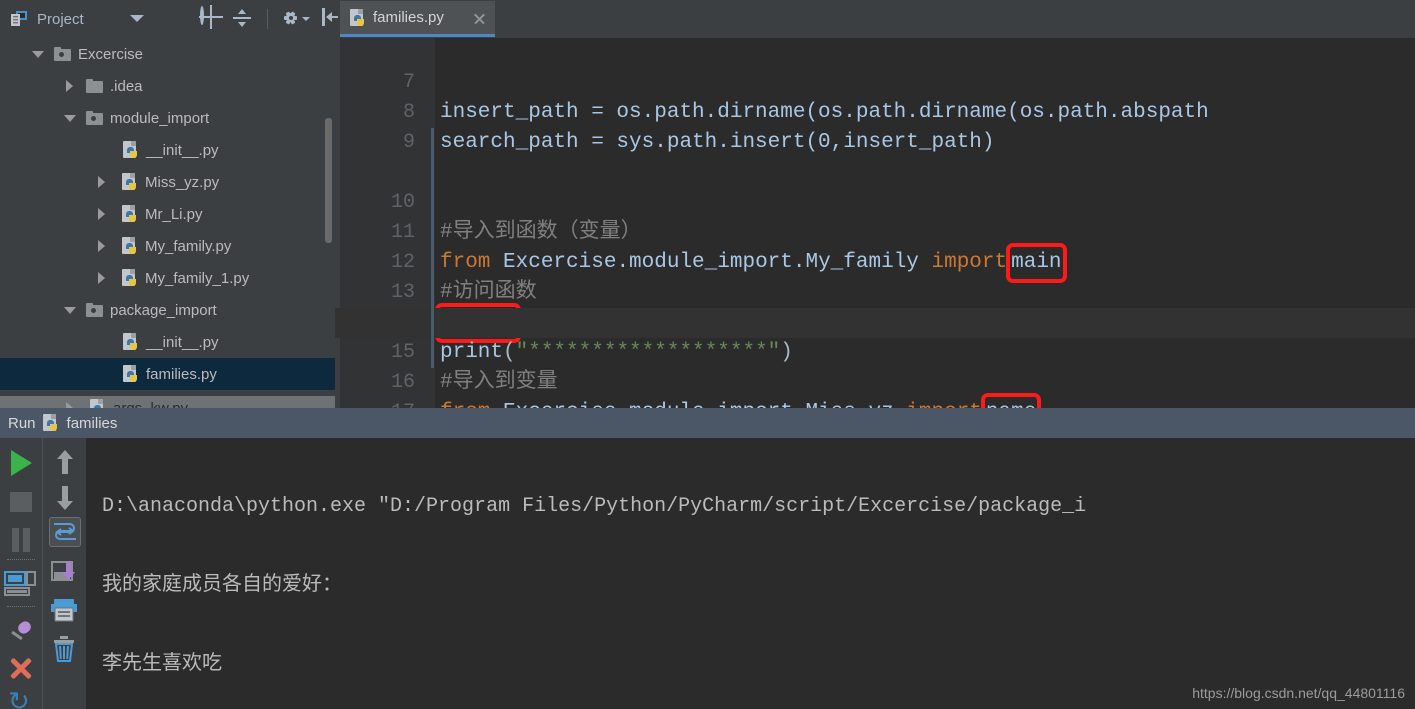 This screenshot has width=1415, height=709. I want to click on tree-item-label: My_family_1.py, so click(197, 278).